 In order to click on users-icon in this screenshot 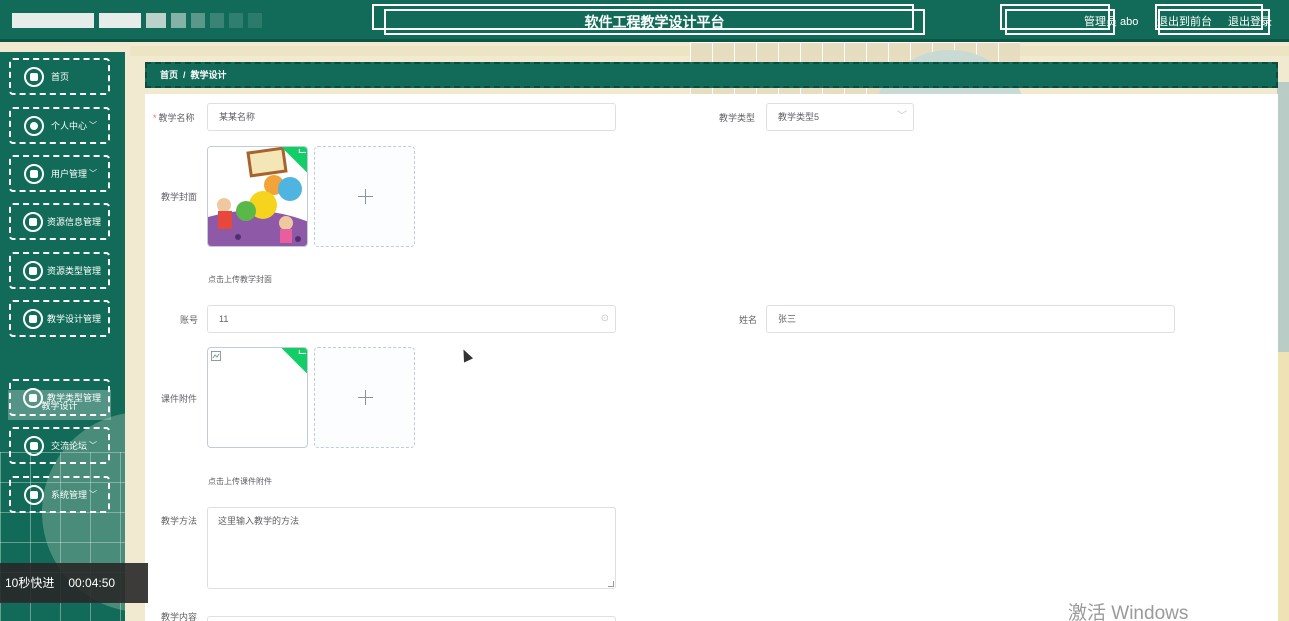, I will do `click(34, 173)`.